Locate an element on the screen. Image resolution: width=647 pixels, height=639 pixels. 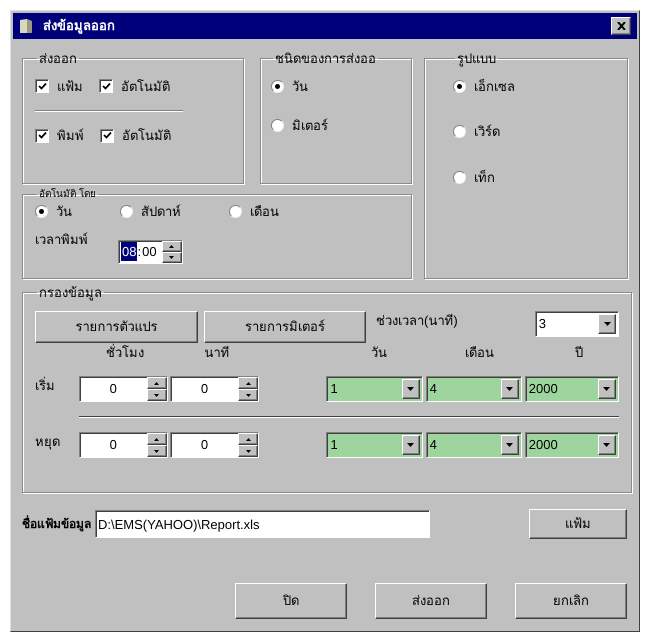
time-picker: 08:00 is located at coordinates (150, 252).